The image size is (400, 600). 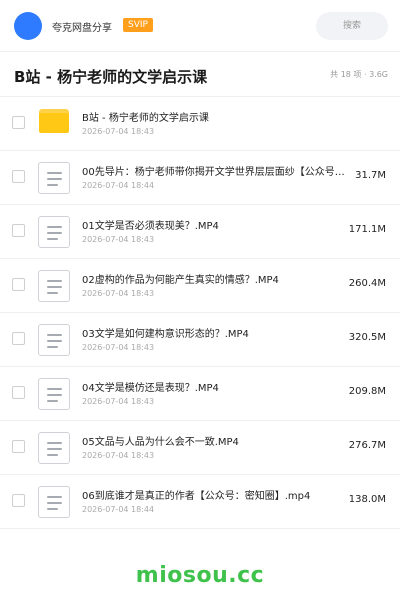 What do you see at coordinates (145, 118) in the screenshot?
I see `item-name: B站 - 杨宁老师的文学启示课` at bounding box center [145, 118].